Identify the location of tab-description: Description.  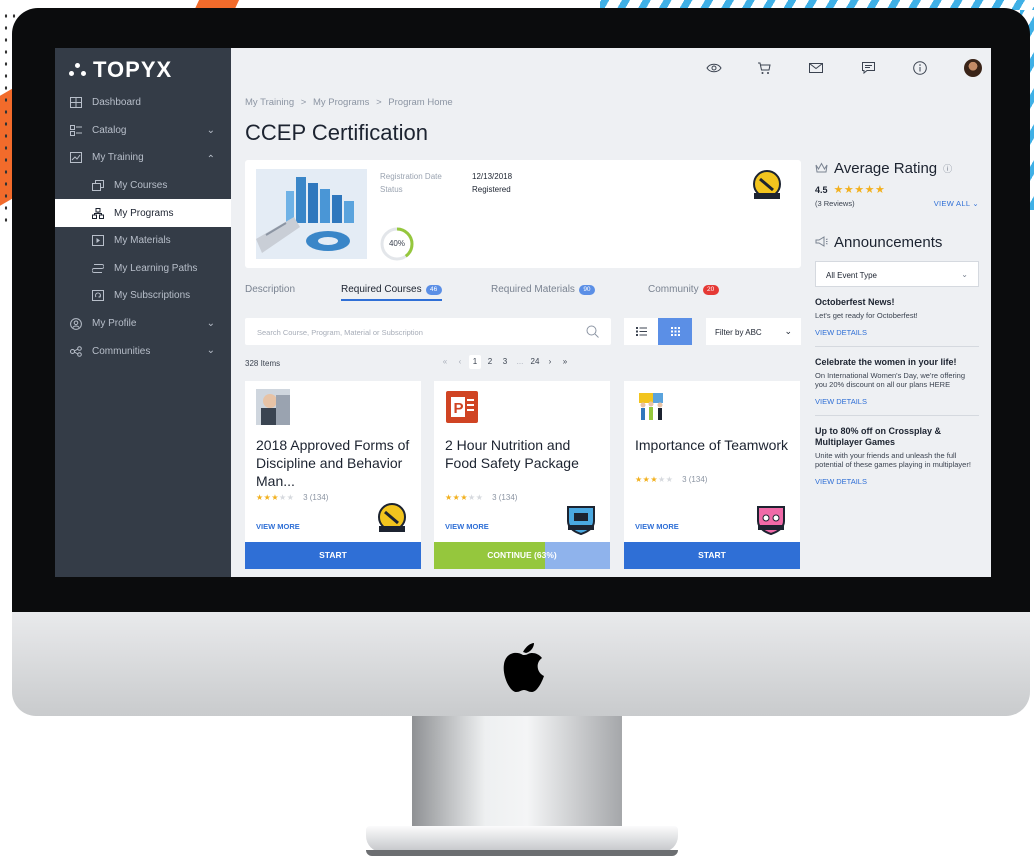
(270, 289).